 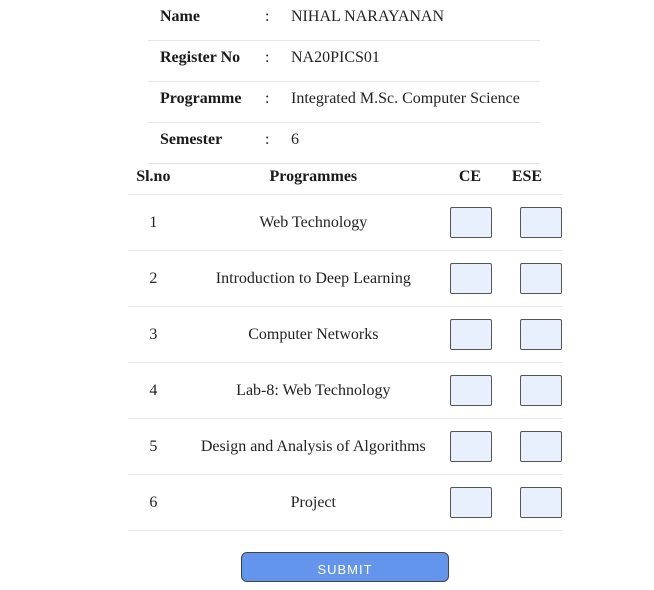 What do you see at coordinates (153, 177) in the screenshot?
I see `header-slno: Sl.no` at bounding box center [153, 177].